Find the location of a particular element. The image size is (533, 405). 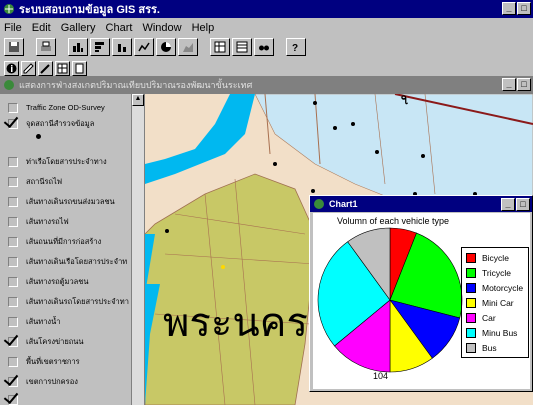

legend-label: Mini Car is located at coordinates (498, 303).